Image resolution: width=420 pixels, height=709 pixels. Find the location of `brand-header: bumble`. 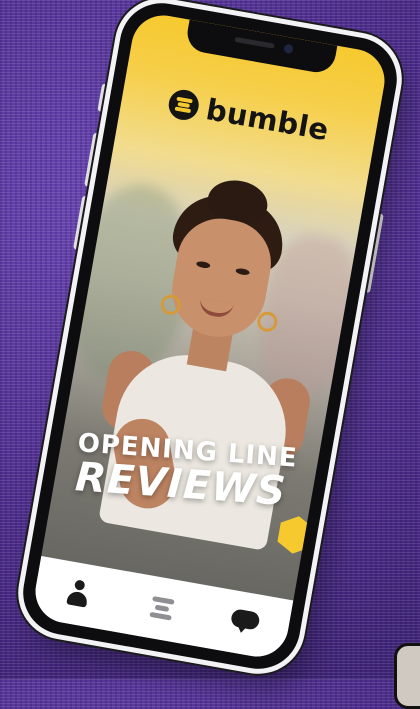

brand-header: bumble is located at coordinates (249, 116).